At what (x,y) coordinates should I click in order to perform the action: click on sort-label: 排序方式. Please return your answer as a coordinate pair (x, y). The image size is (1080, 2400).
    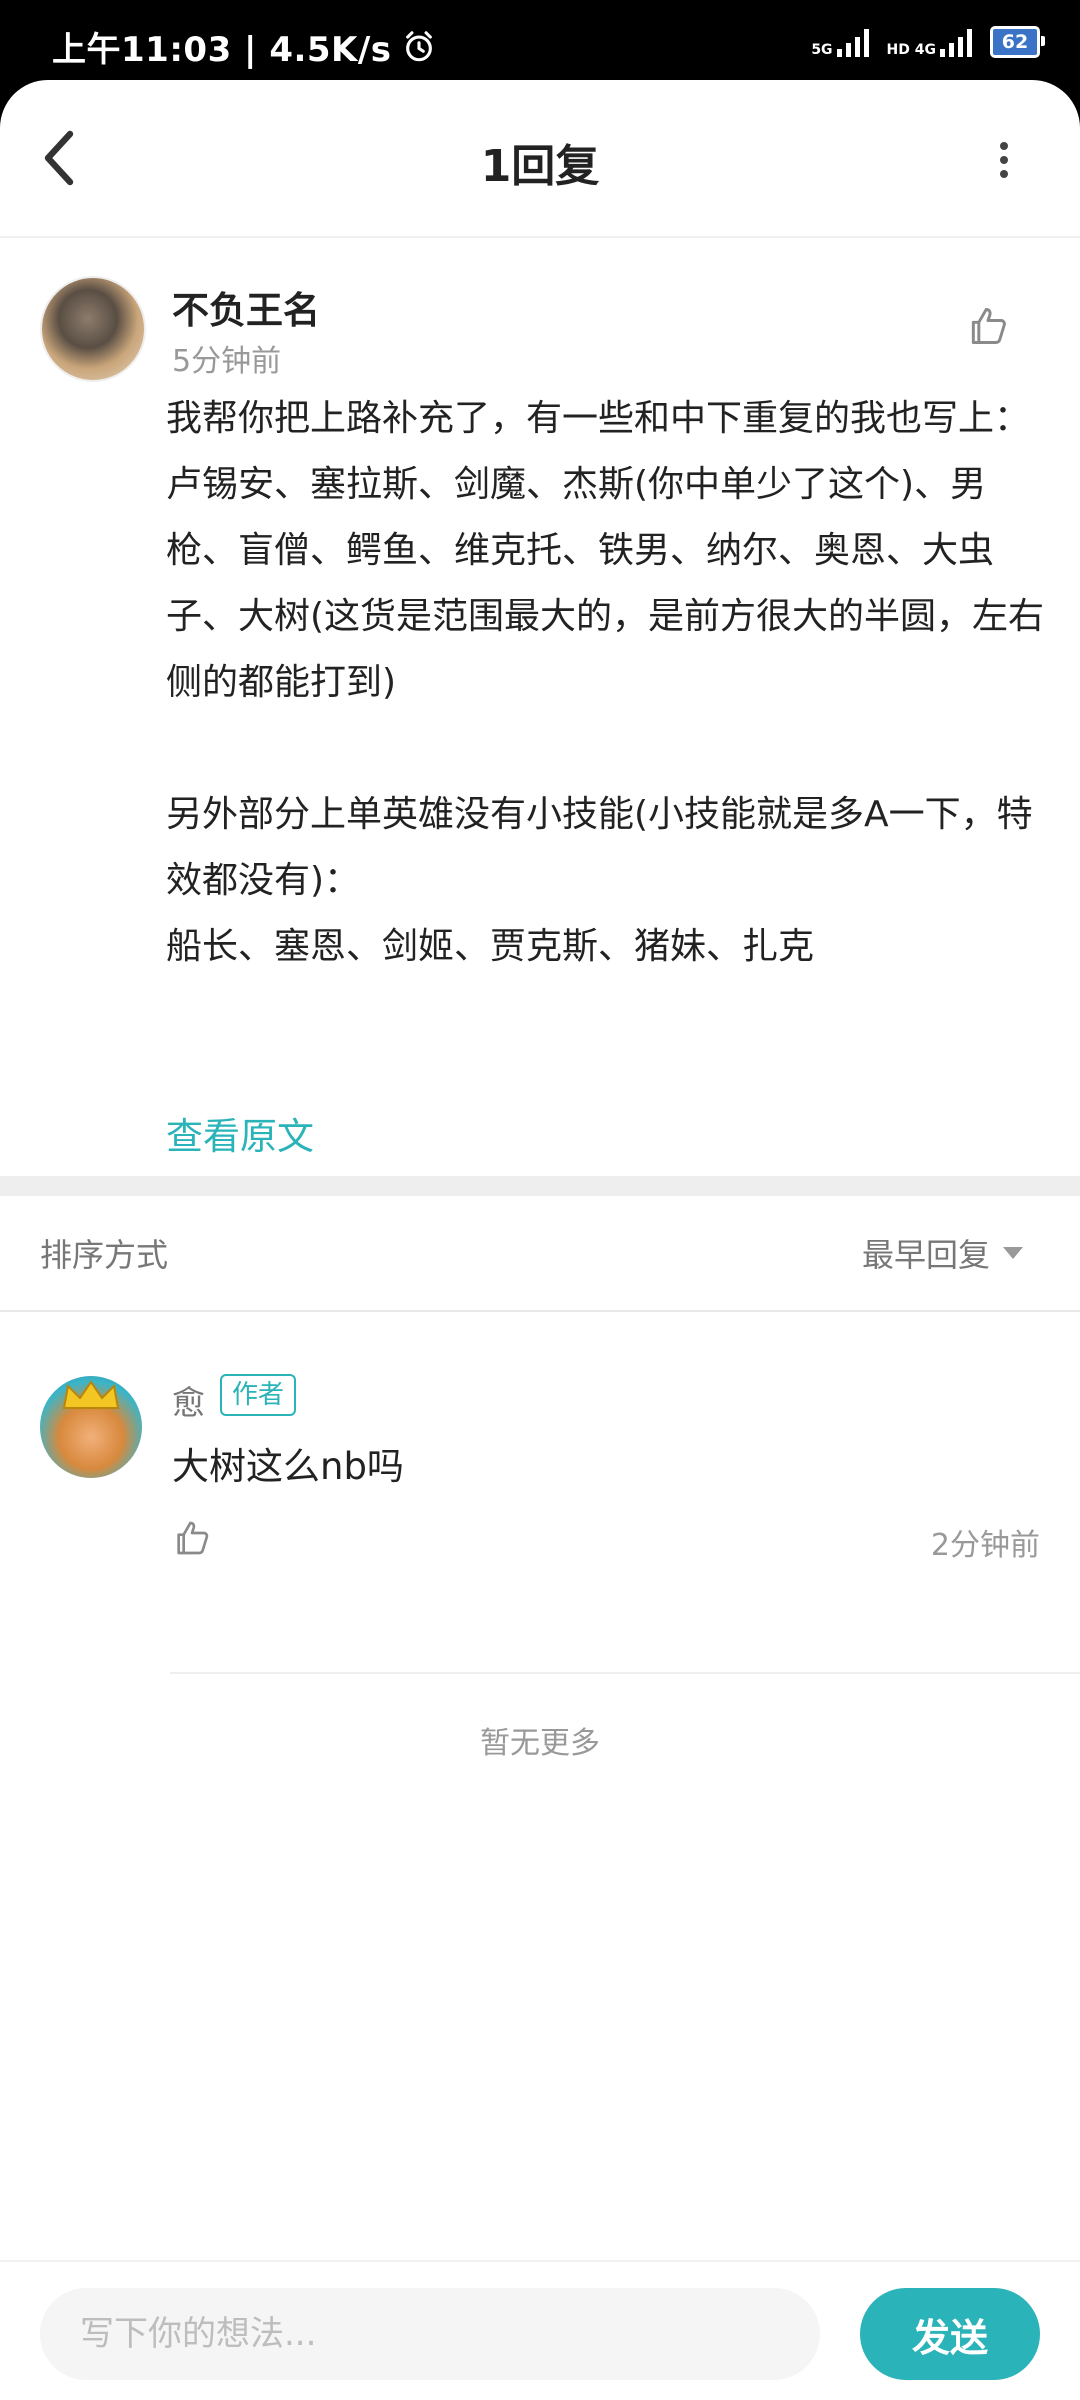
    Looking at the image, I should click on (104, 1255).